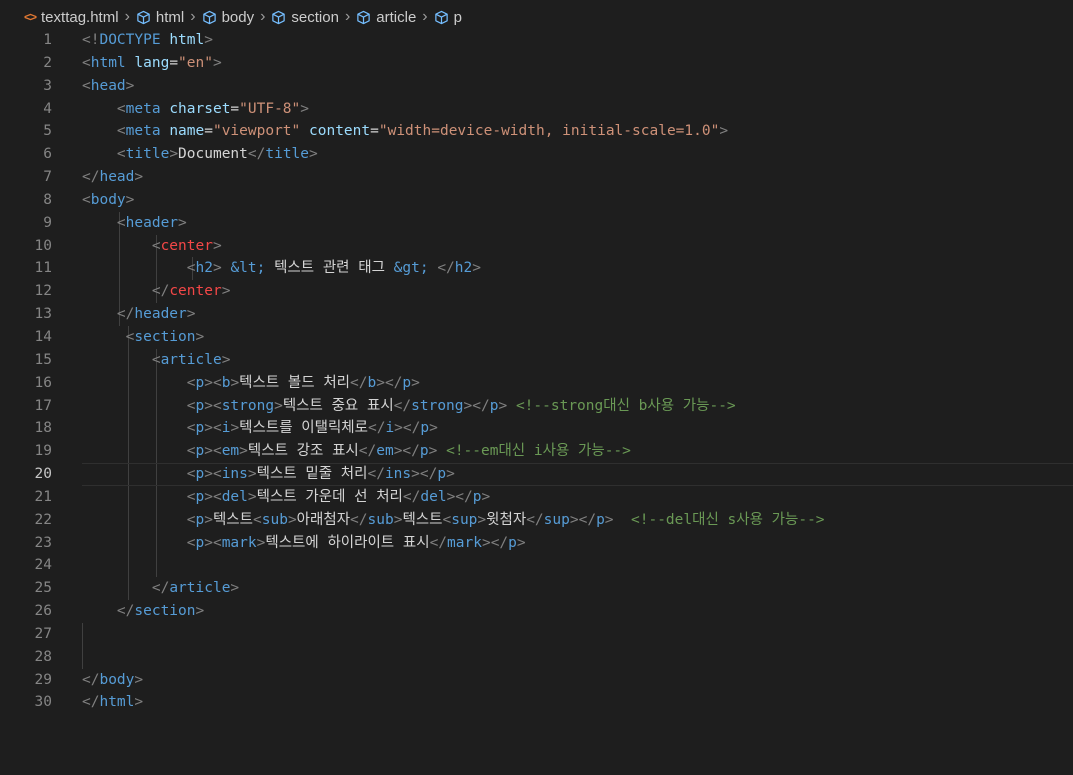 This screenshot has height=775, width=1073. What do you see at coordinates (47, 108) in the screenshot?
I see `line-number: 4` at bounding box center [47, 108].